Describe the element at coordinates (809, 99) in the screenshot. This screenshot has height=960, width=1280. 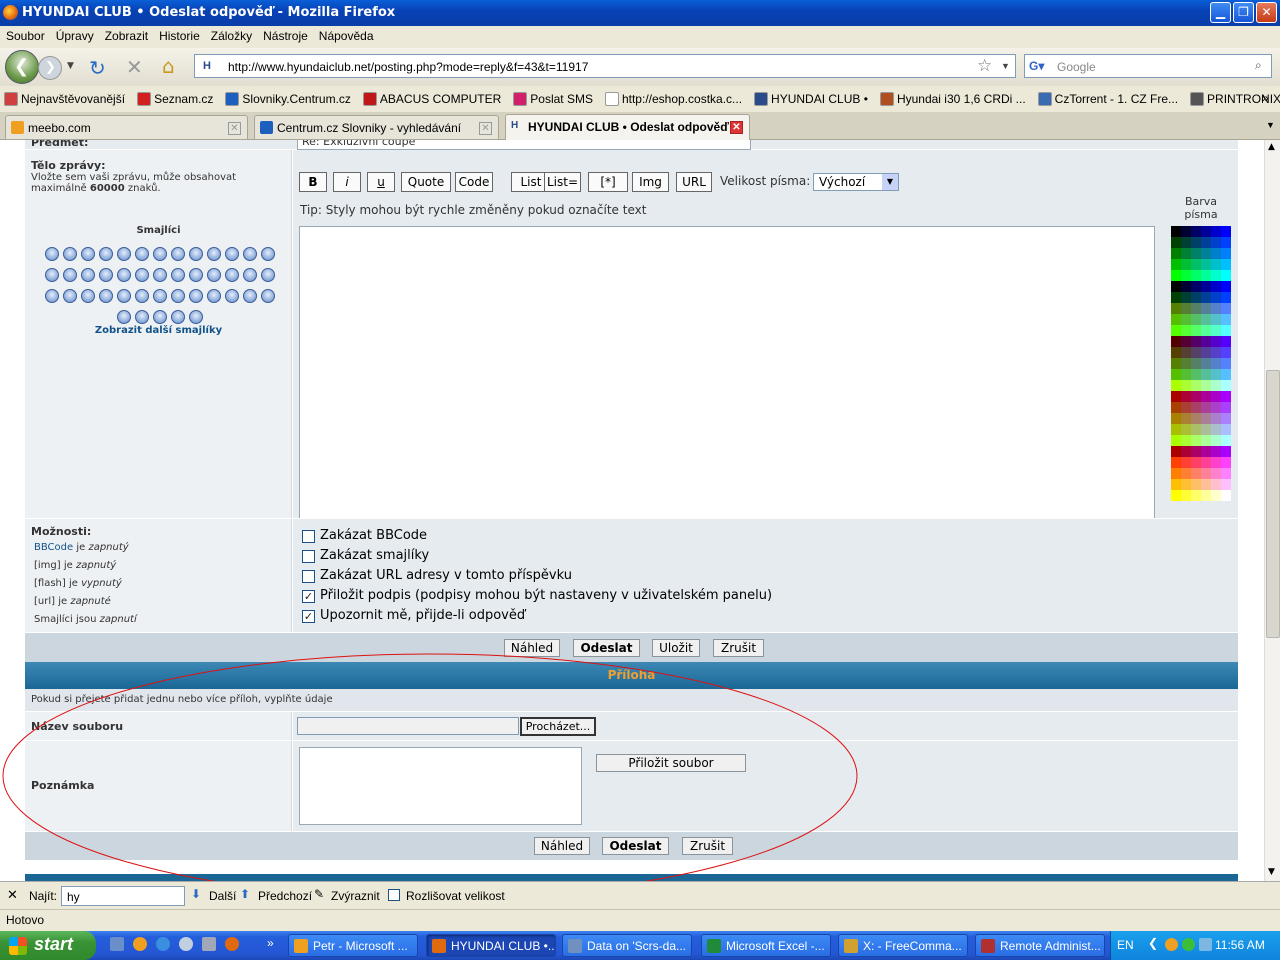
I see `bookmark-item: HYUNDAI CLUB •` at that location.